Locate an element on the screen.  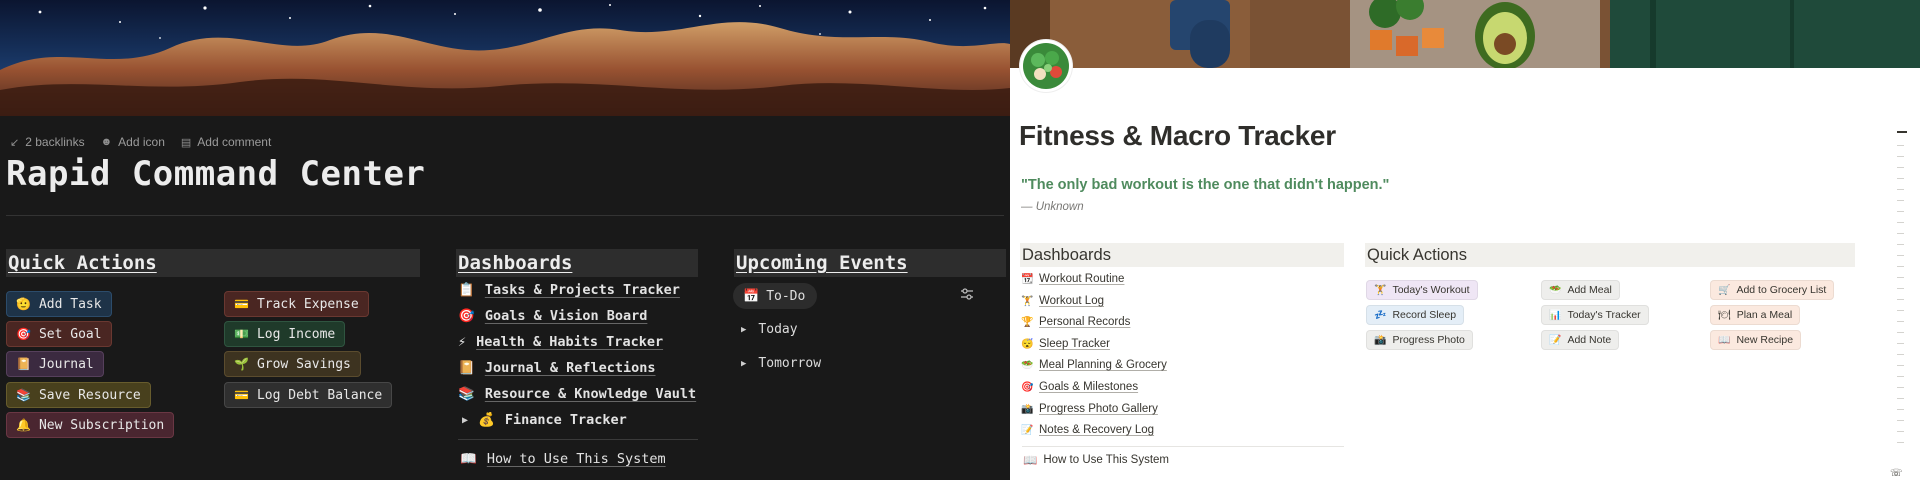
nebula-illustration is located at coordinates (505, 58).